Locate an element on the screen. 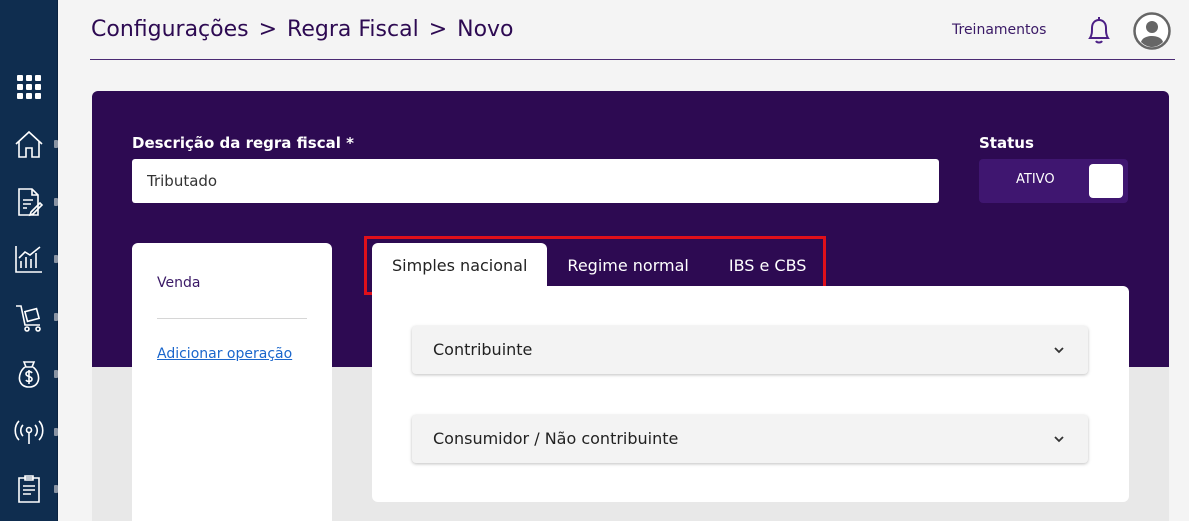 This screenshot has height=521, width=1189. header-divider is located at coordinates (632, 59).